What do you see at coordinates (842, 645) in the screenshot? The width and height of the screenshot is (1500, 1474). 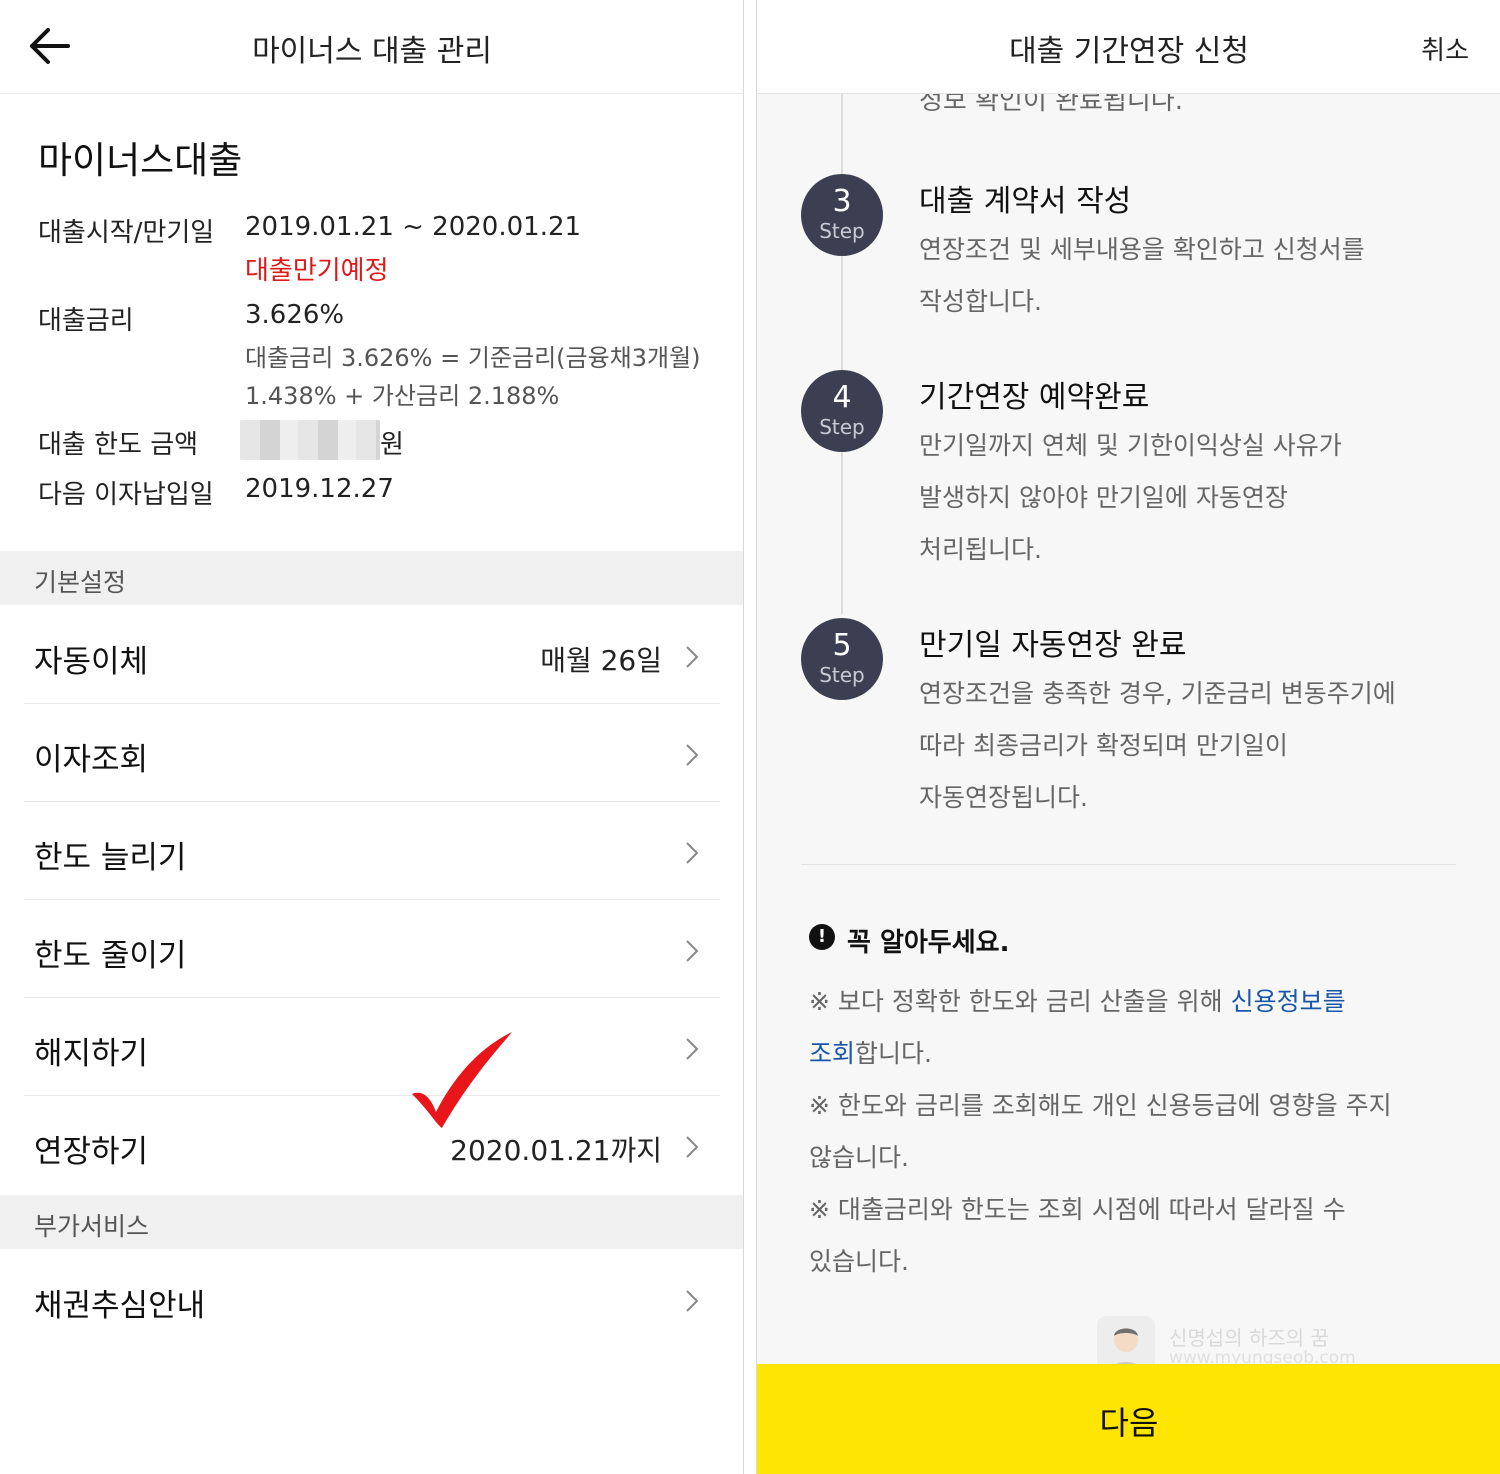 I see `step-number: 5` at bounding box center [842, 645].